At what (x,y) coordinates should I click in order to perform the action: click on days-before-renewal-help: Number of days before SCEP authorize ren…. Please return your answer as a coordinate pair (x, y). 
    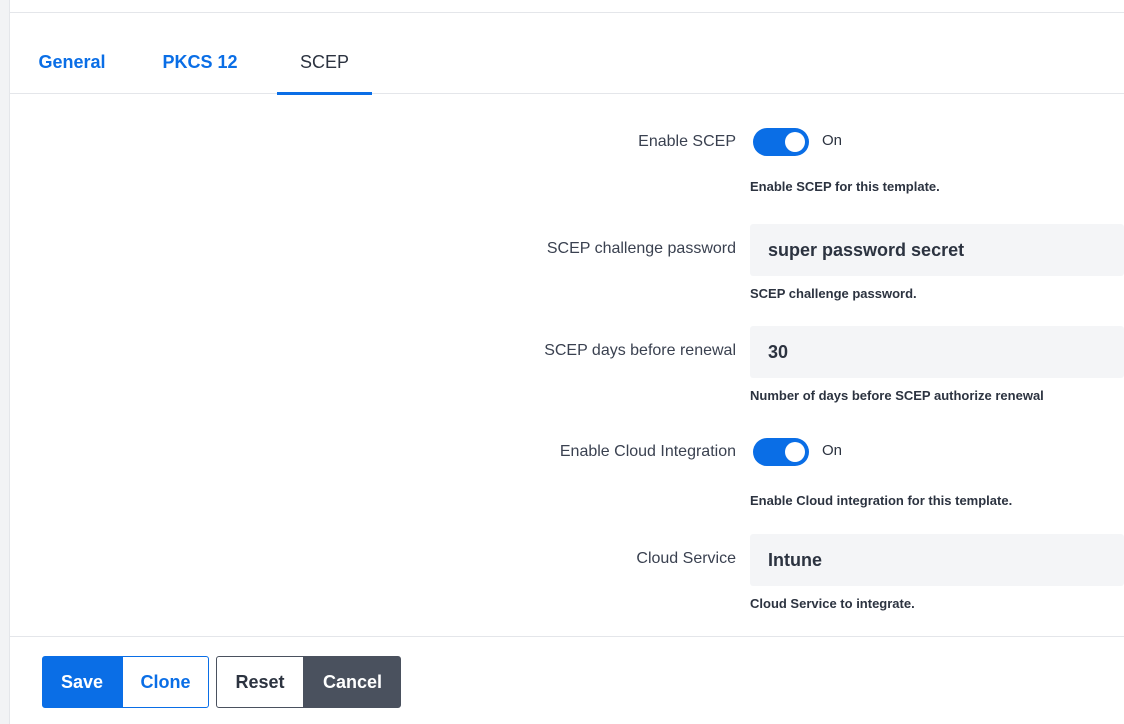
    Looking at the image, I should click on (897, 395).